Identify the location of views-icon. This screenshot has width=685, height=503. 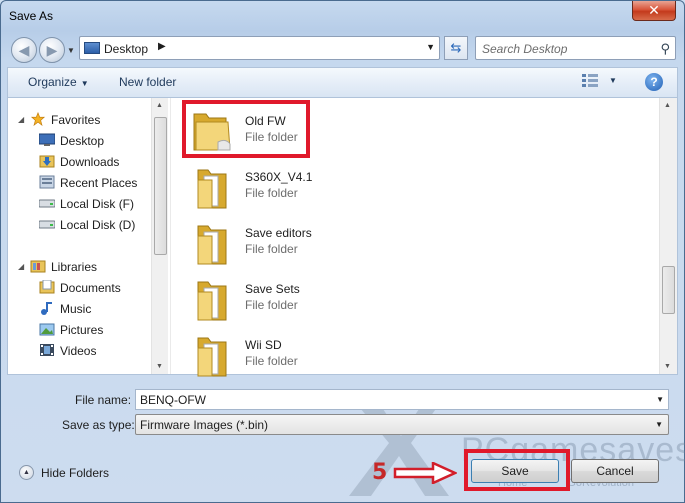
(590, 81).